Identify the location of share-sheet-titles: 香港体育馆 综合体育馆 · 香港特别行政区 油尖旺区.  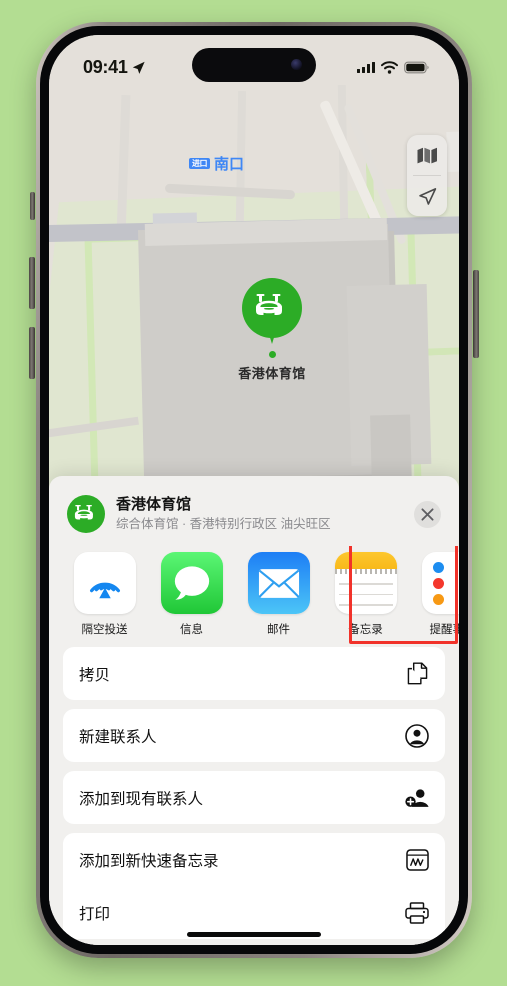
(259, 514).